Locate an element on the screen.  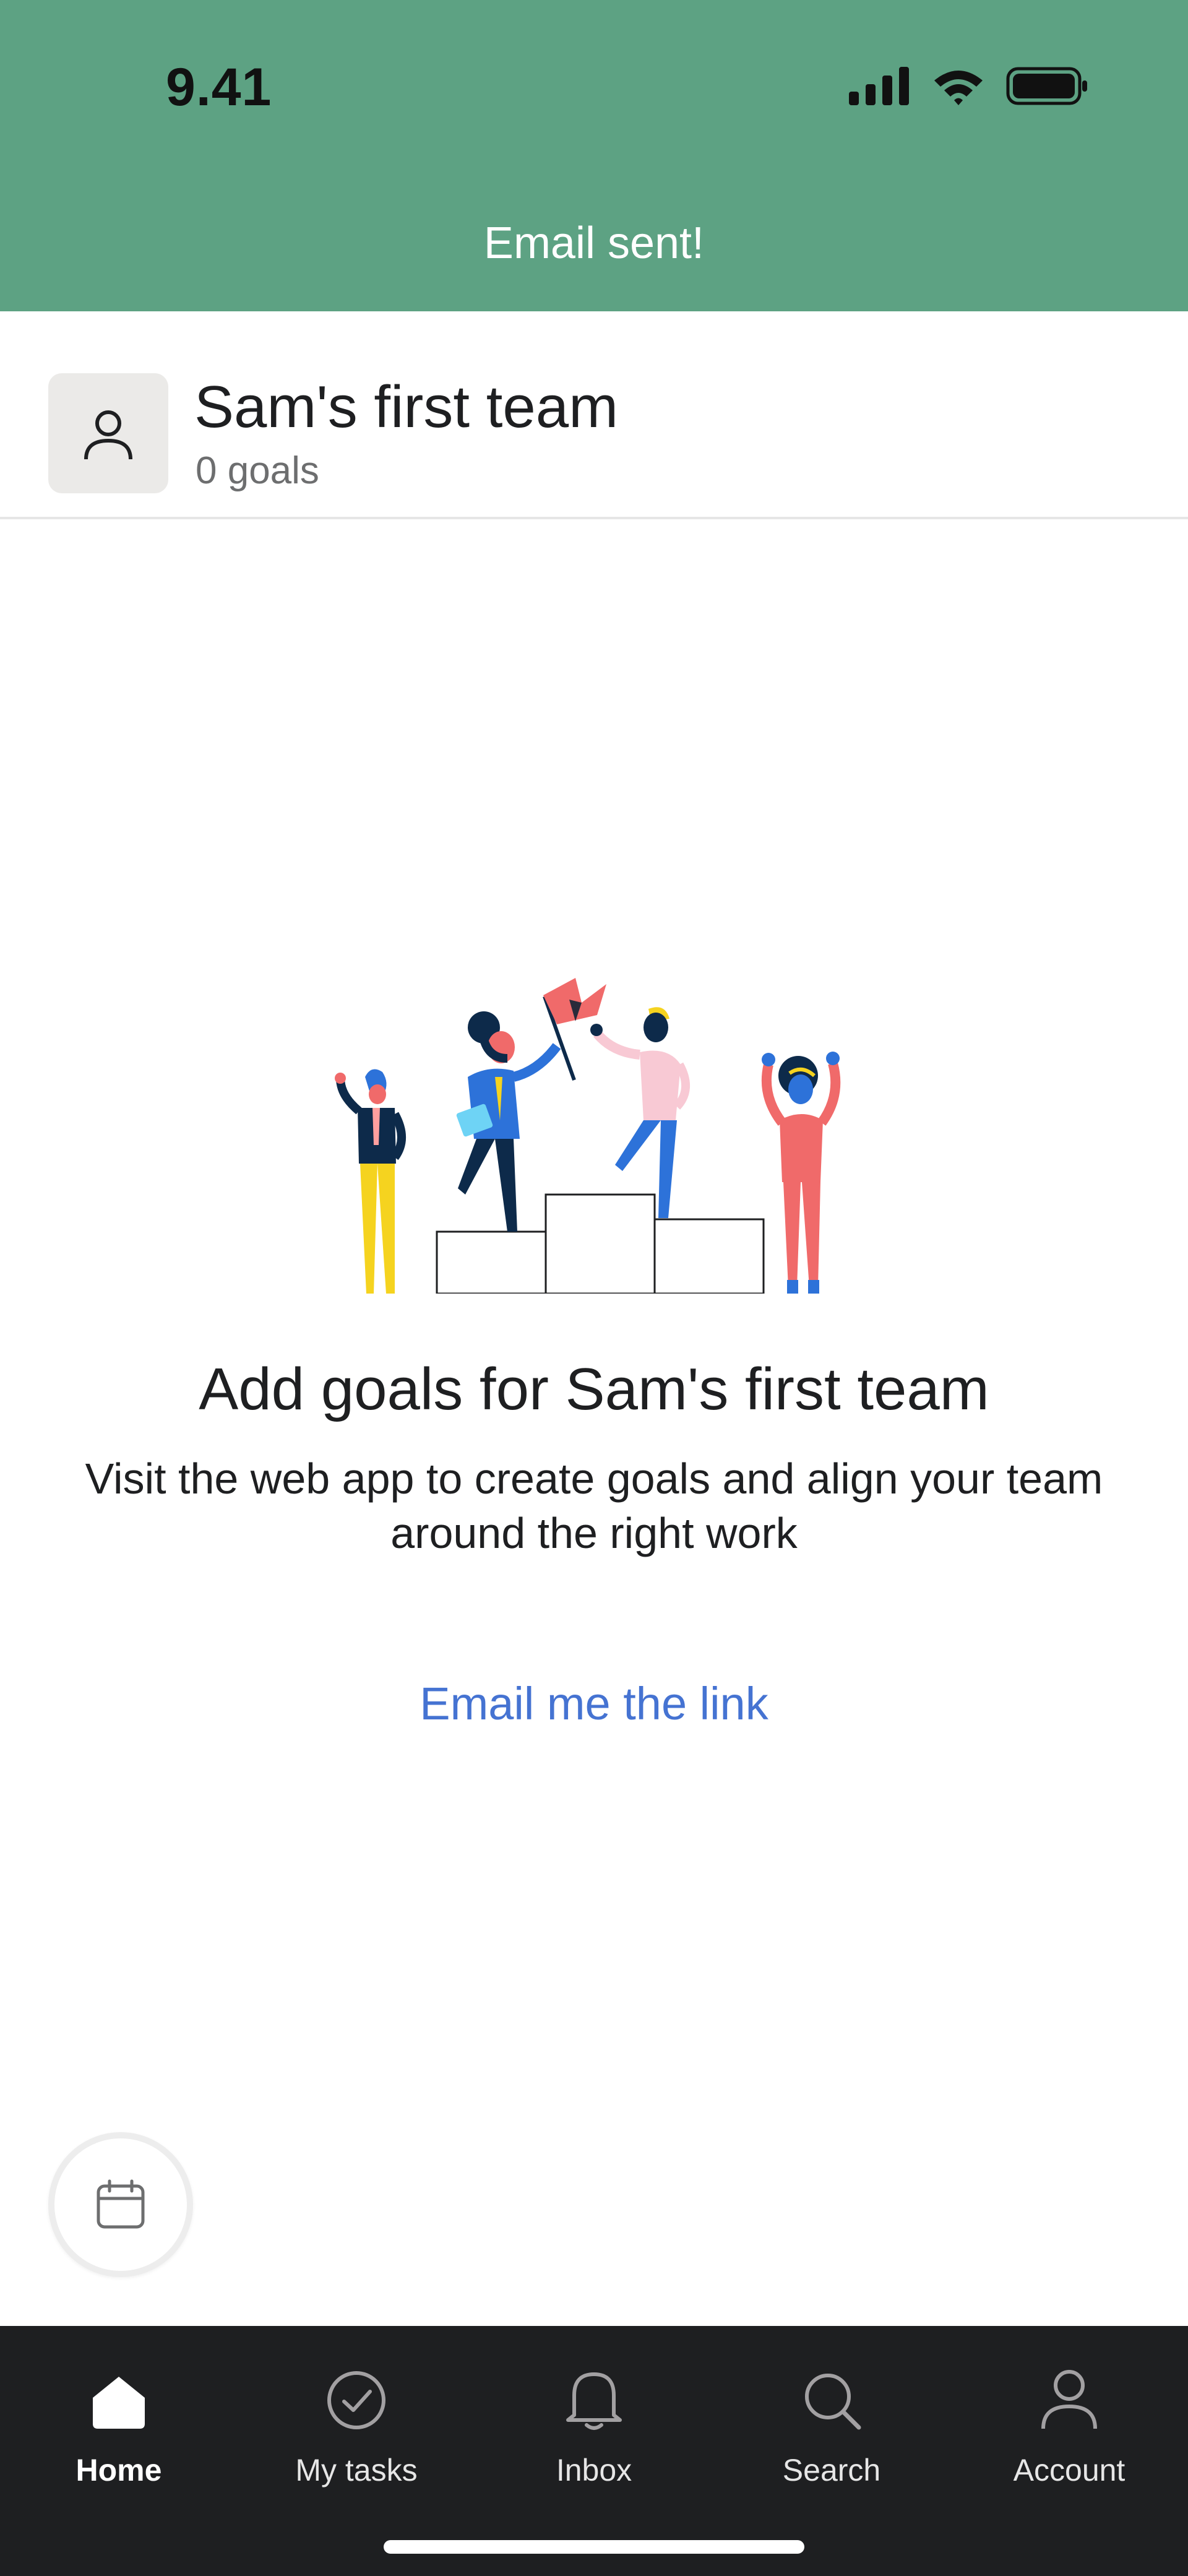
person-with-book-figure is located at coordinates (508, 1121).